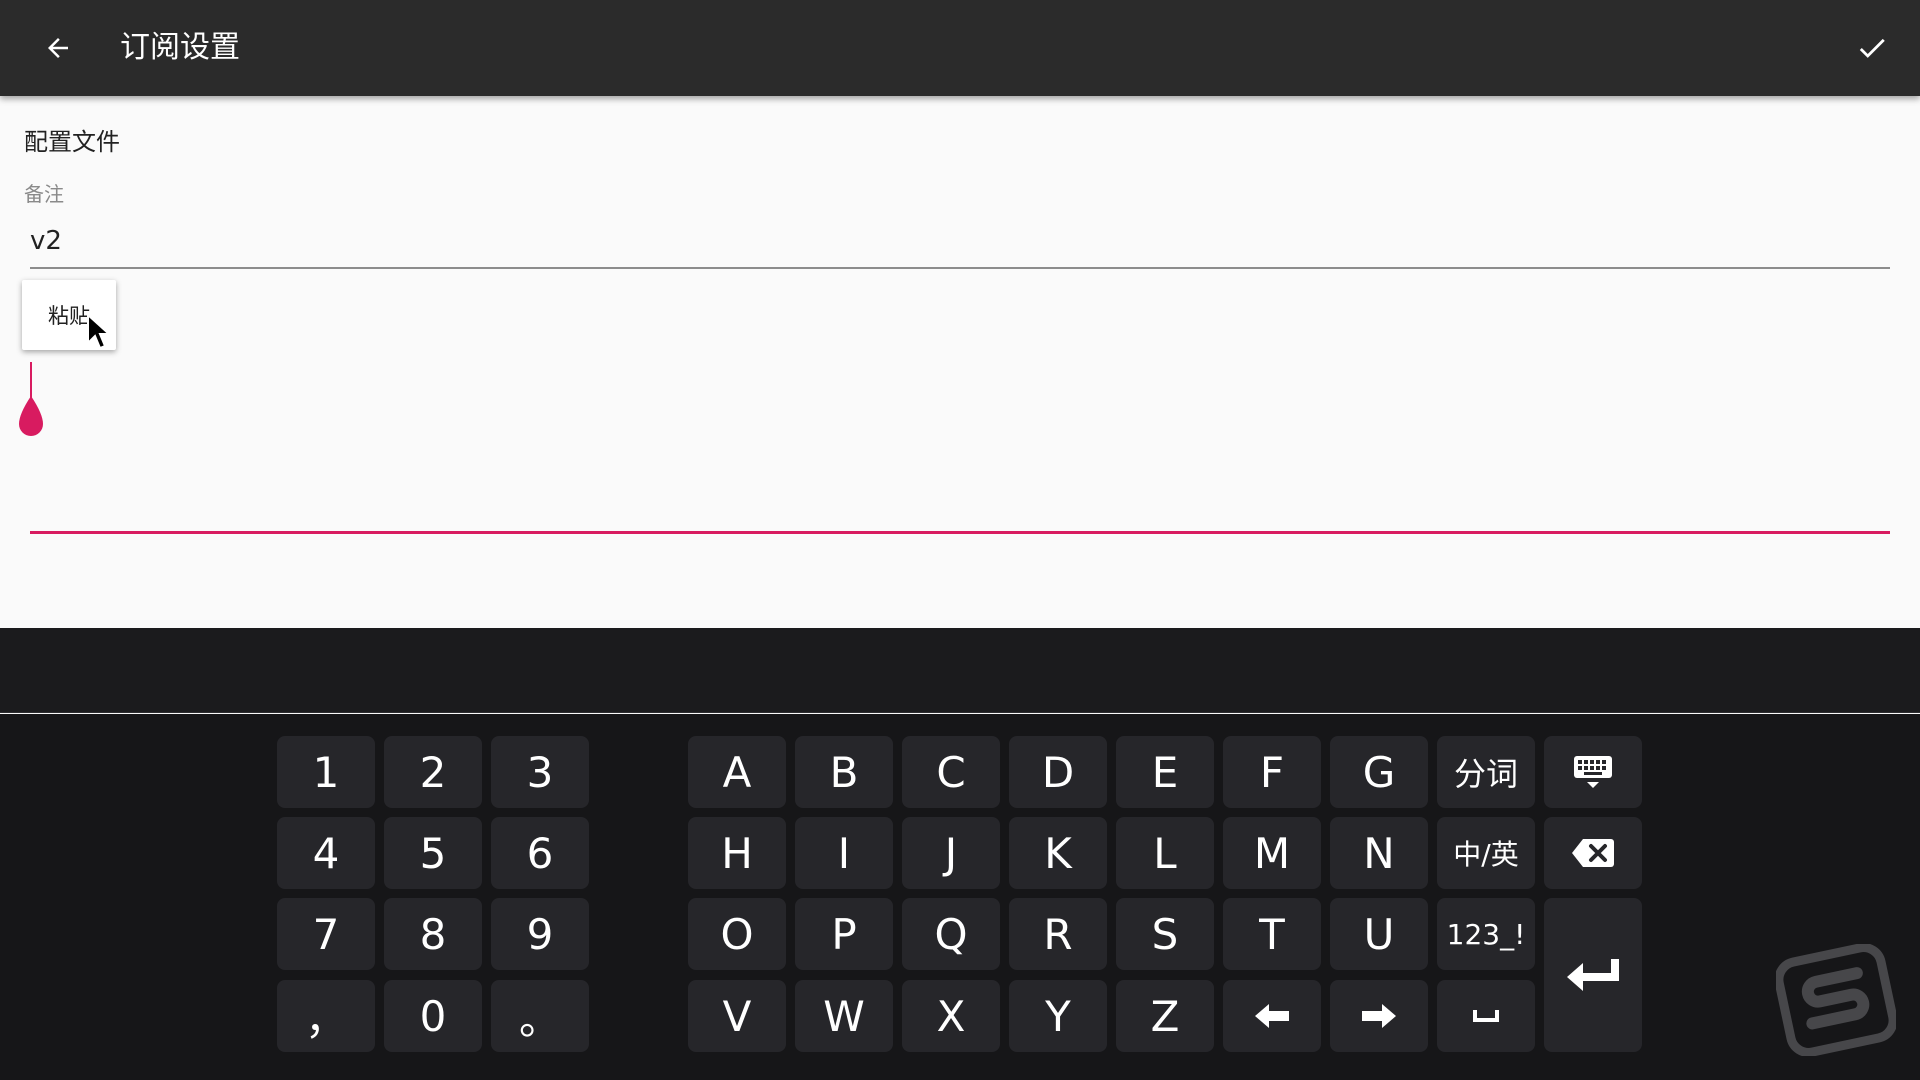 The height and width of the screenshot is (1080, 1920). Describe the element at coordinates (844, 772) in the screenshot. I see `key-b: B` at that location.